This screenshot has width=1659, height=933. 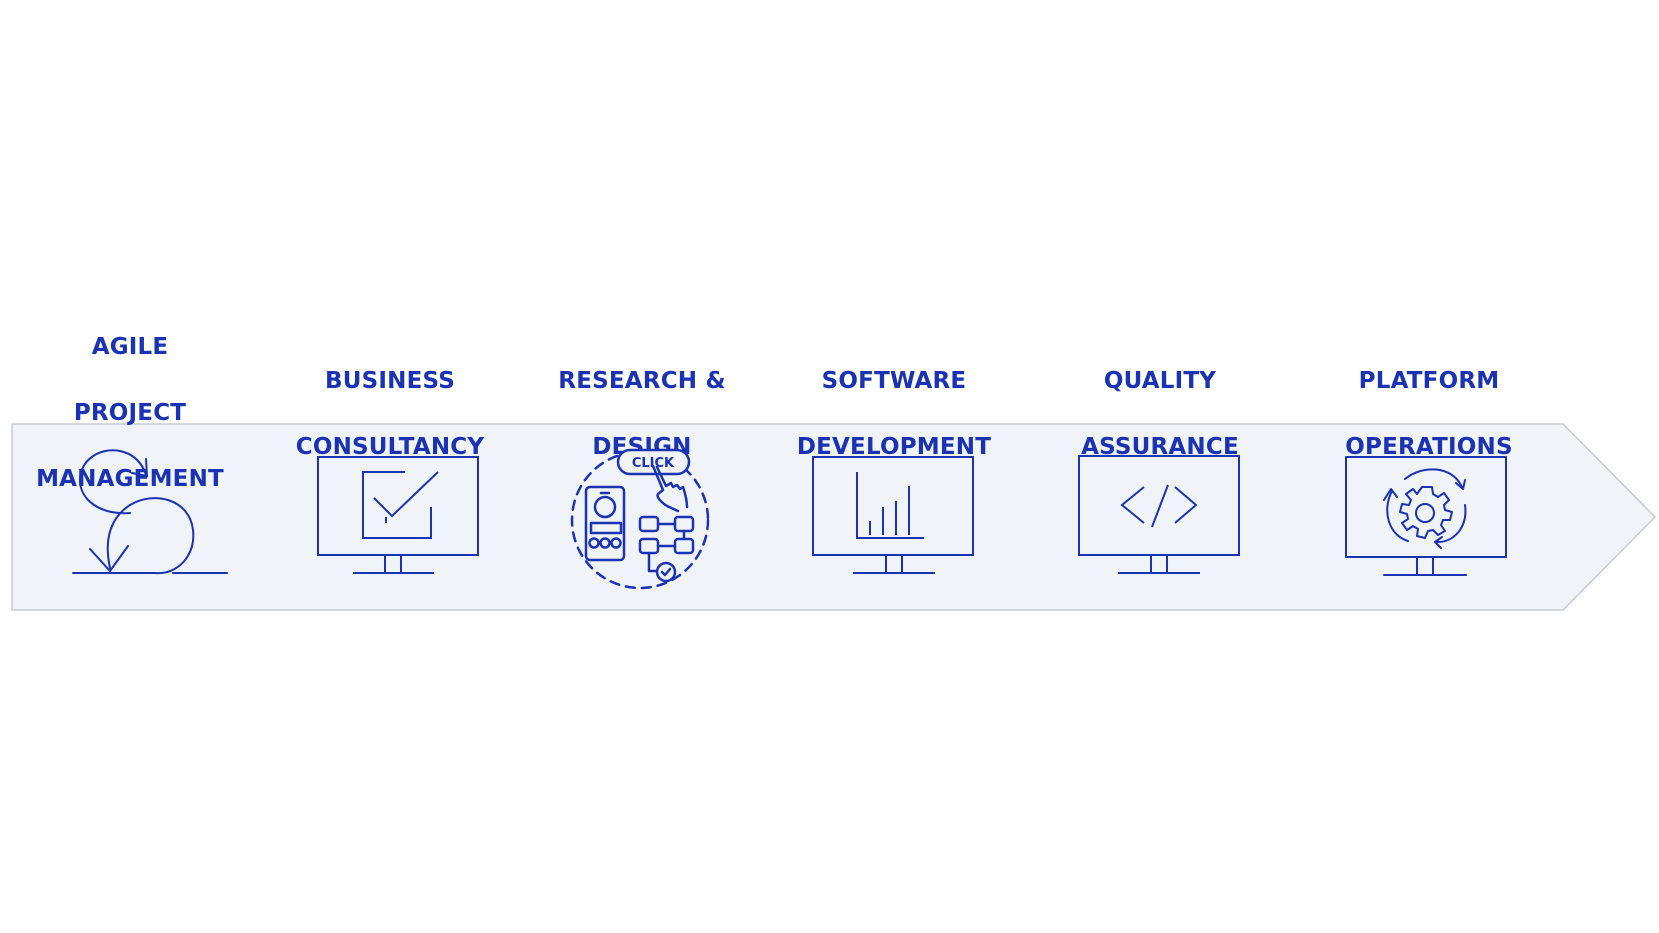 What do you see at coordinates (150, 512) in the screenshot?
I see `agile-cycle-icon` at bounding box center [150, 512].